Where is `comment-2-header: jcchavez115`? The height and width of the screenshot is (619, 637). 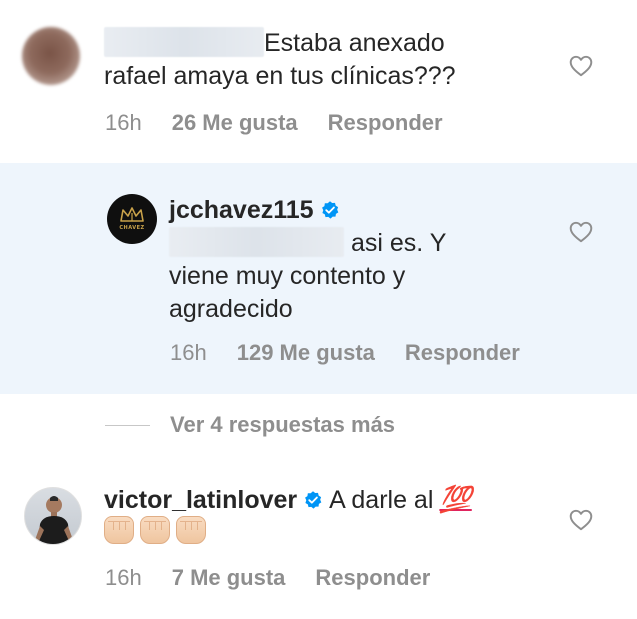
comment-2-header: jcchavez115 is located at coordinates (257, 210).